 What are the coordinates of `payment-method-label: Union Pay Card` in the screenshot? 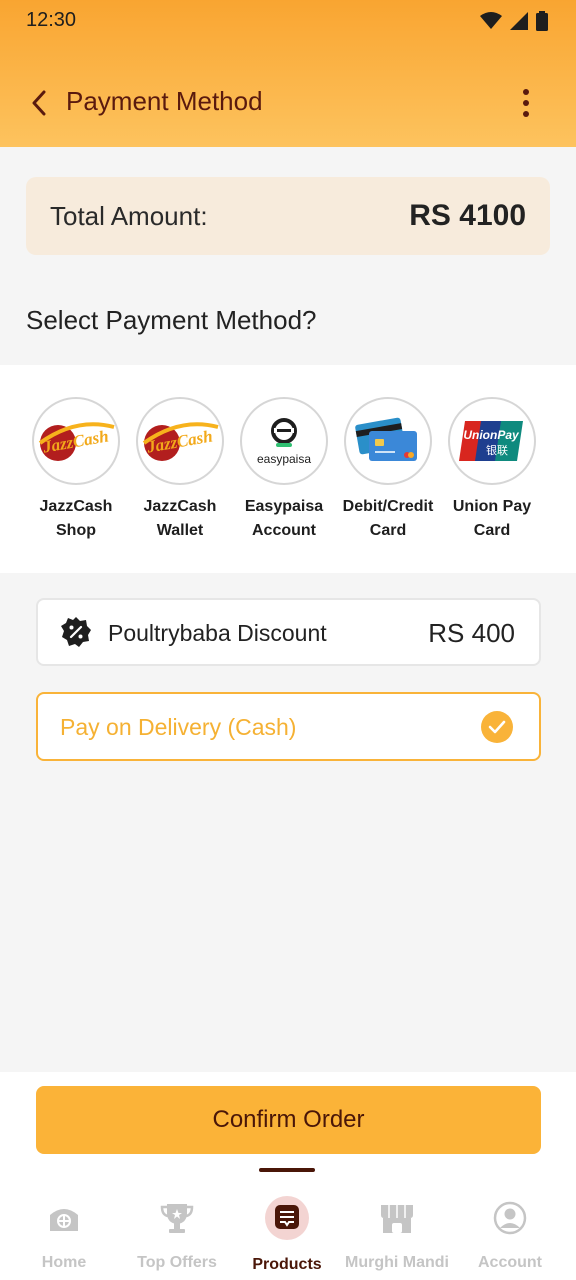 It's located at (492, 518).